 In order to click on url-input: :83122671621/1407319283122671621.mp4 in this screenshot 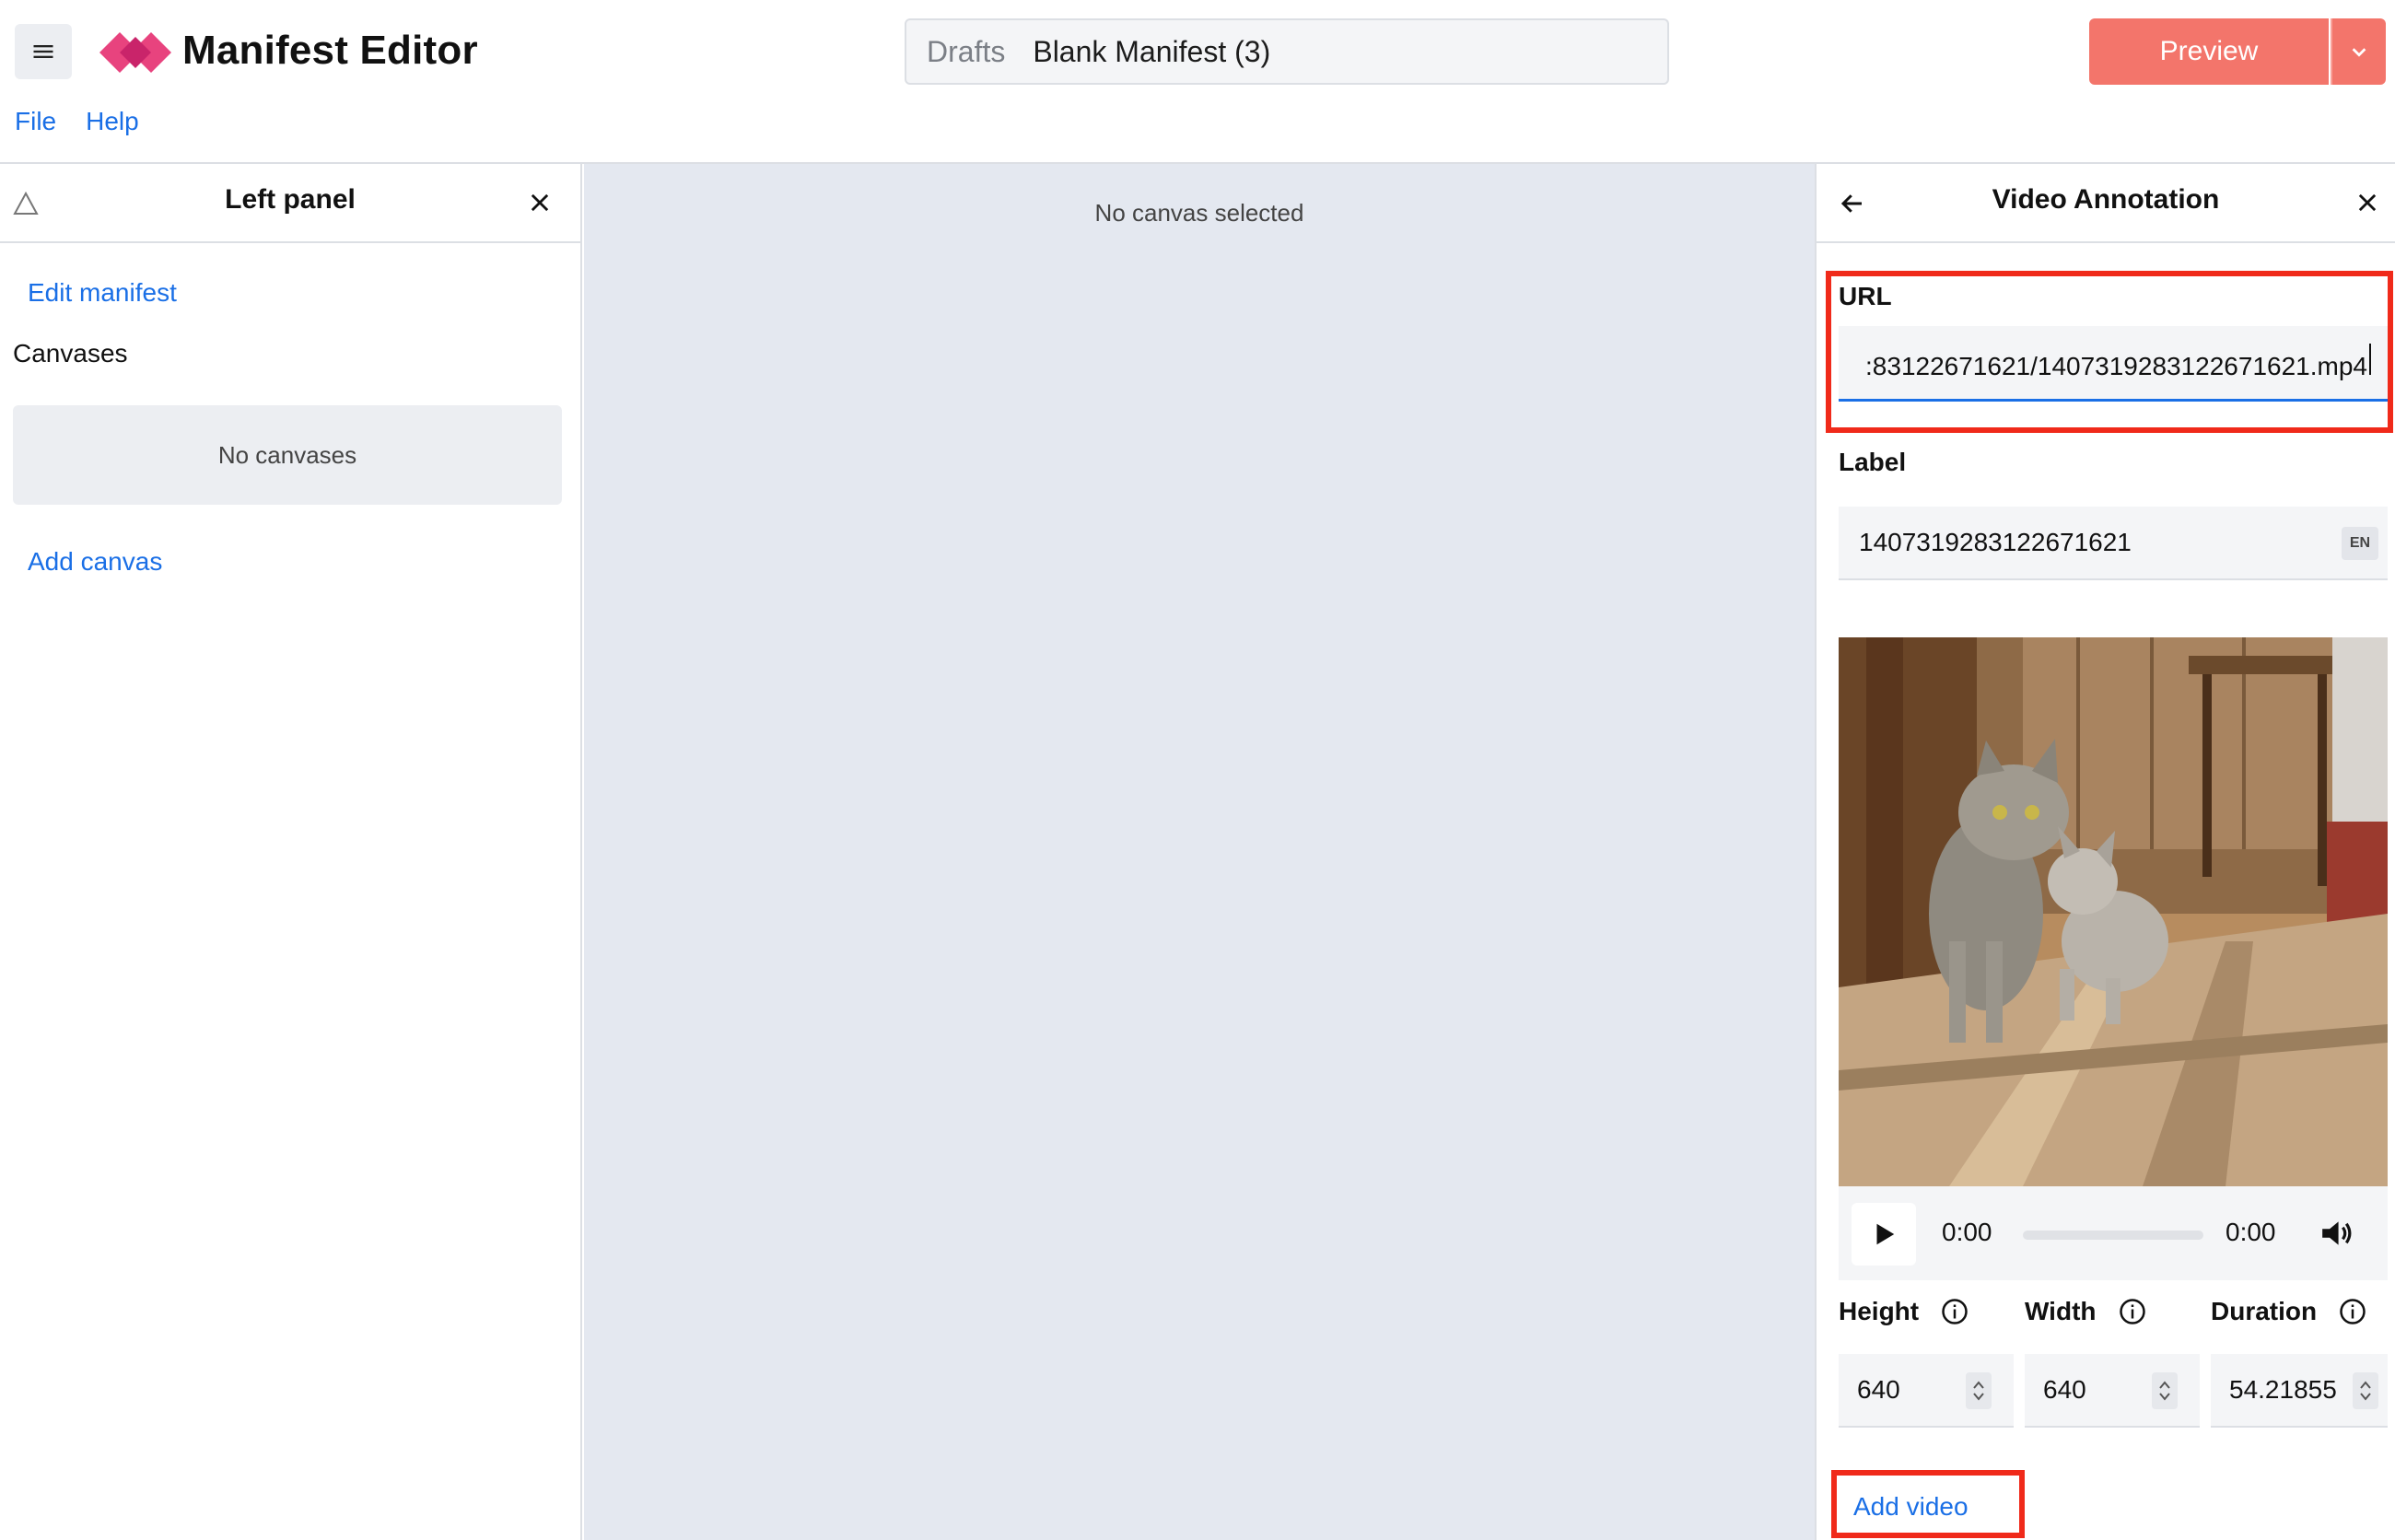, I will do `click(2113, 364)`.